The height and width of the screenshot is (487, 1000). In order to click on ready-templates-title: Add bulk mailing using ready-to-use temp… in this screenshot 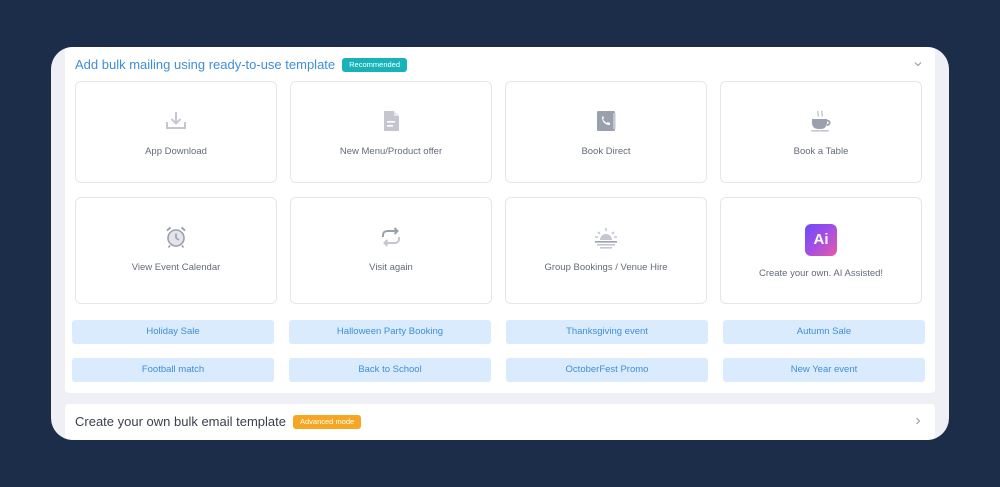, I will do `click(205, 64)`.